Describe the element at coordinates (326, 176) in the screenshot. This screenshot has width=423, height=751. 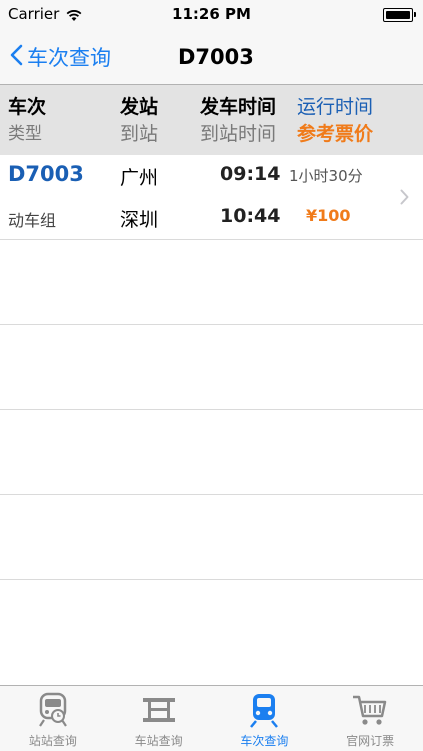
I see `travel-duration: 1小时30分` at that location.